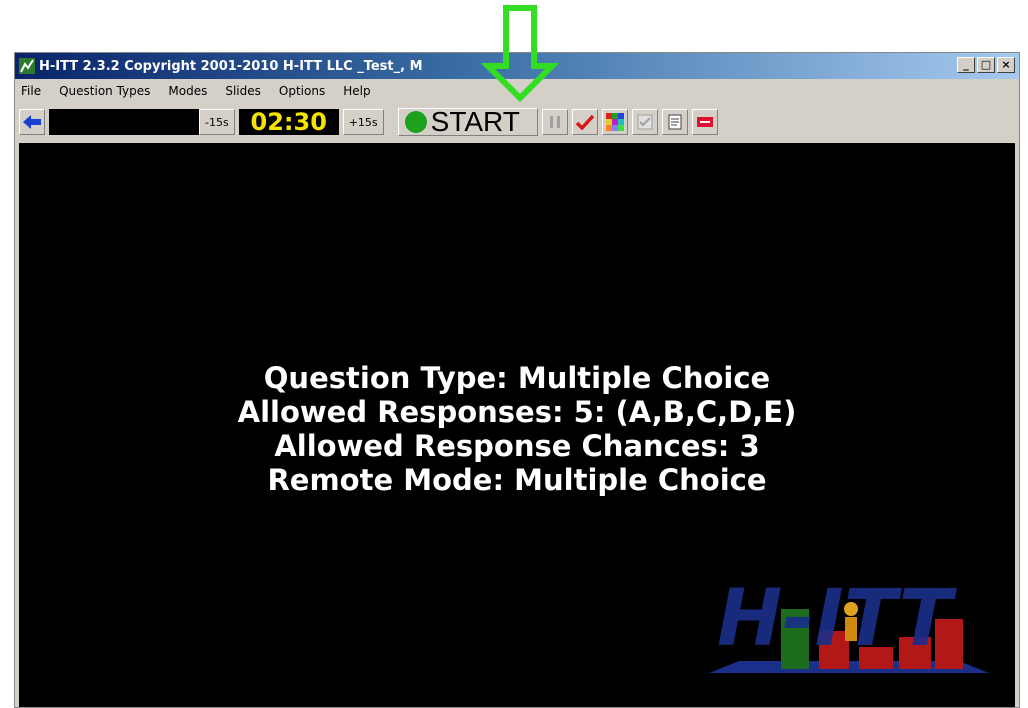 The height and width of the screenshot is (708, 1028). What do you see at coordinates (986, 65) in the screenshot?
I see `maximize-button: □` at bounding box center [986, 65].